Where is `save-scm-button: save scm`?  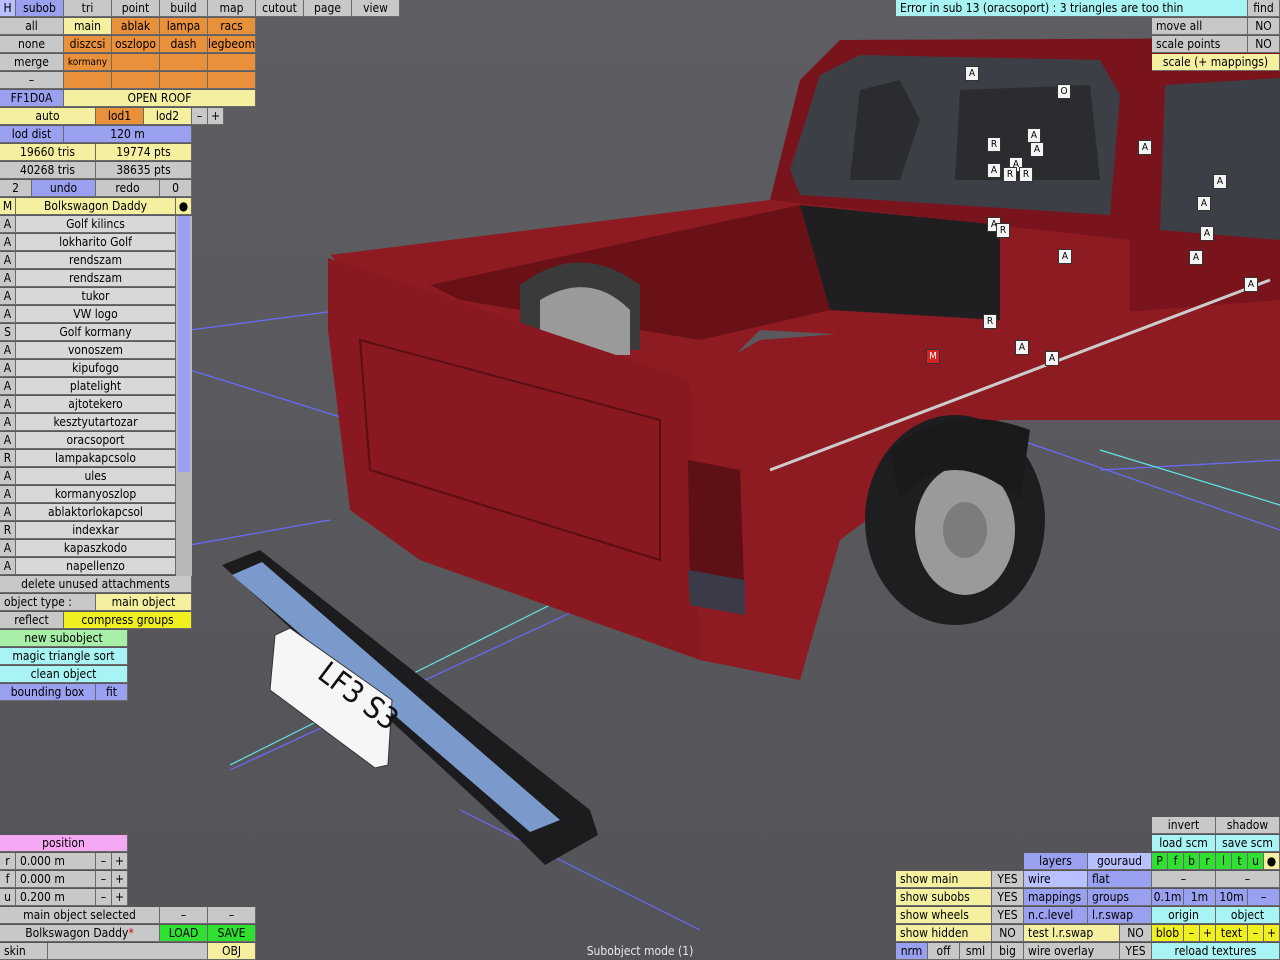
save-scm-button: save scm is located at coordinates (1248, 843).